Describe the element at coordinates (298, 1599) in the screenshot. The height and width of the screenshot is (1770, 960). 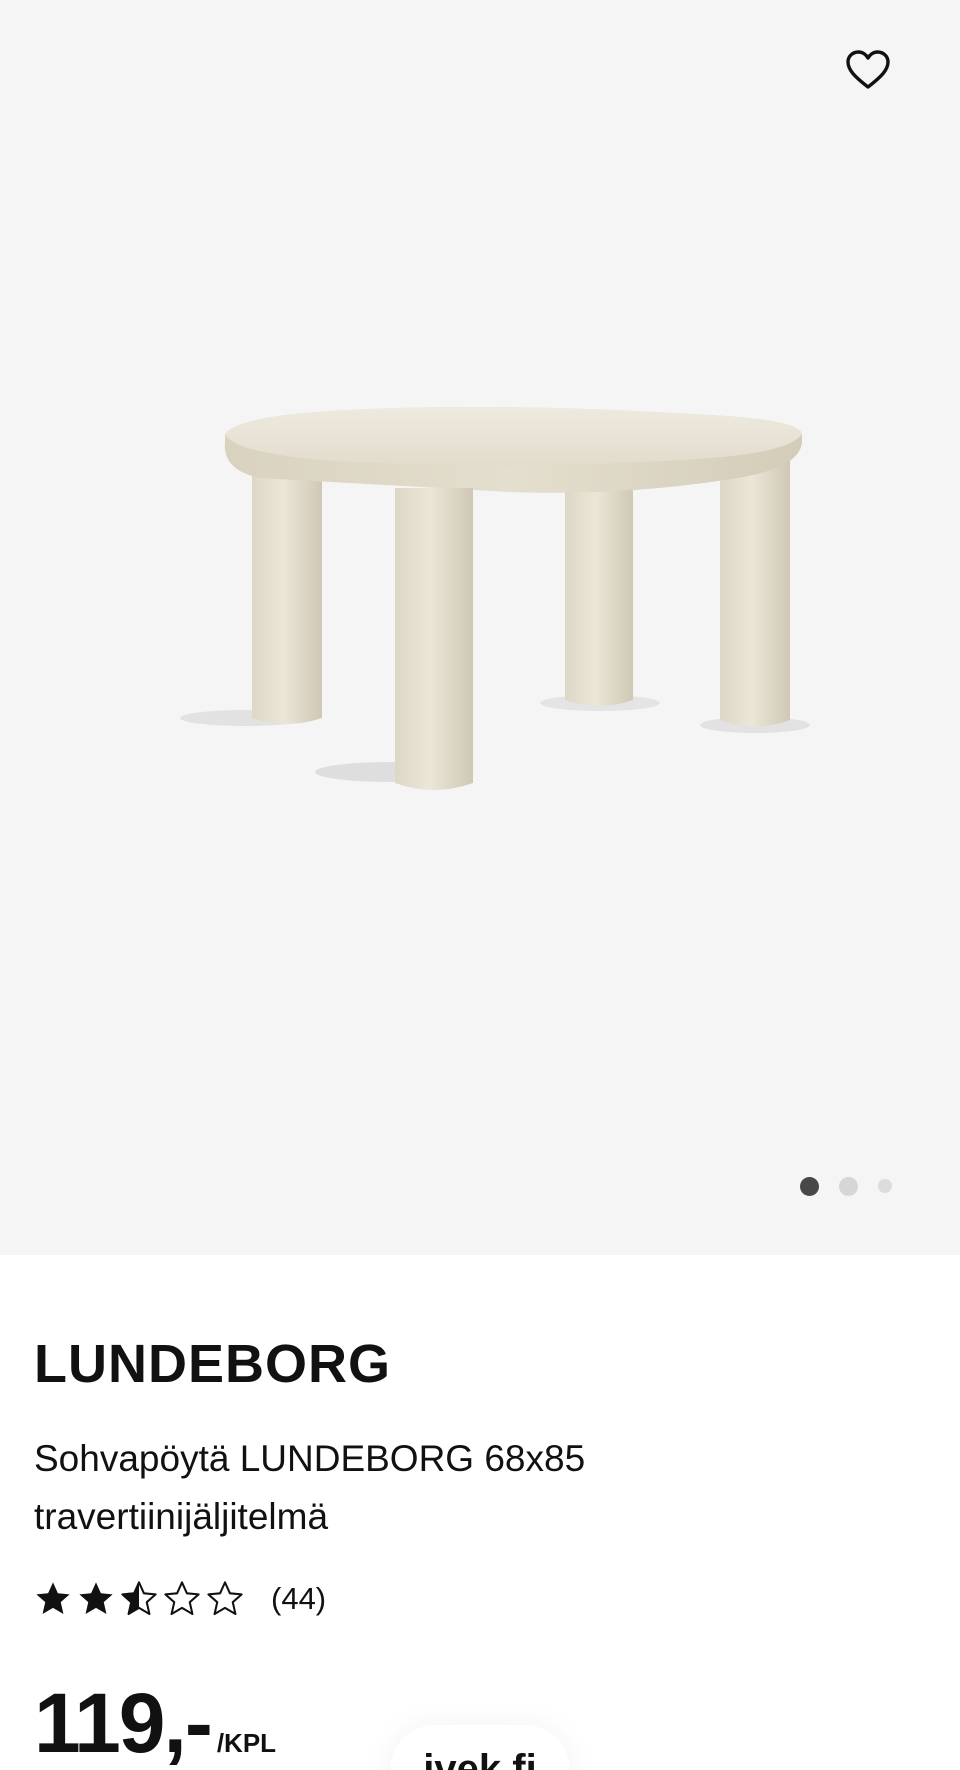
I see `review-count: (44)` at that location.